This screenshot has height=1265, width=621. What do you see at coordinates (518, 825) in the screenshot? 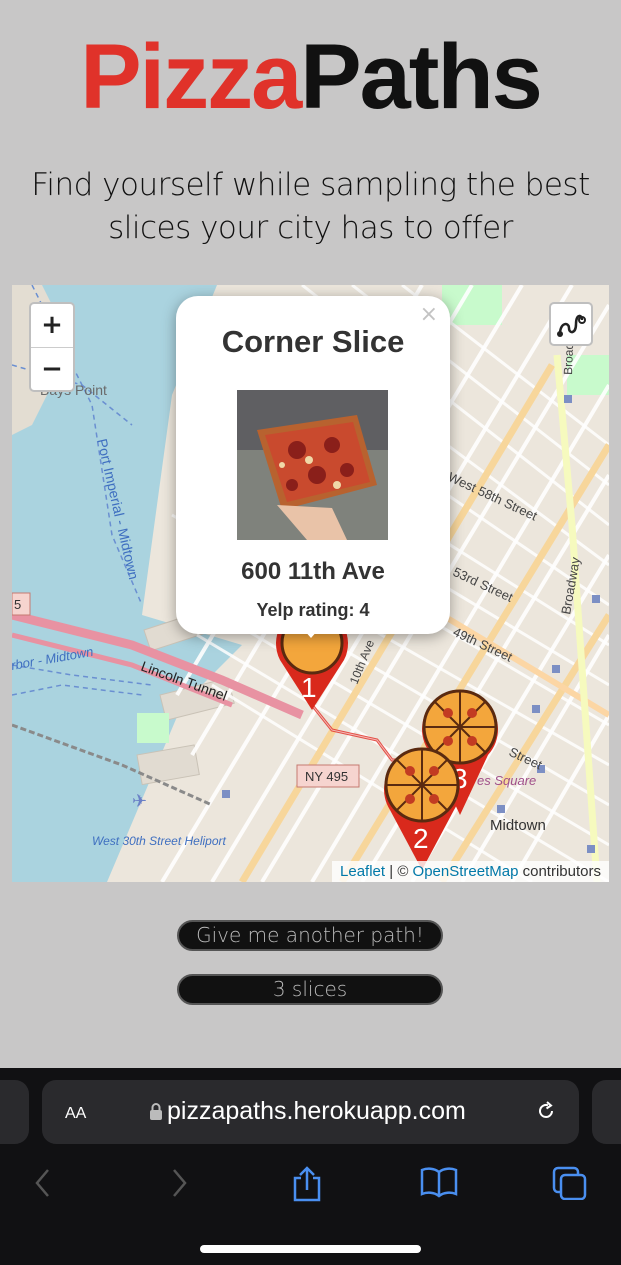
I see `label-midtown: Midtown` at bounding box center [518, 825].